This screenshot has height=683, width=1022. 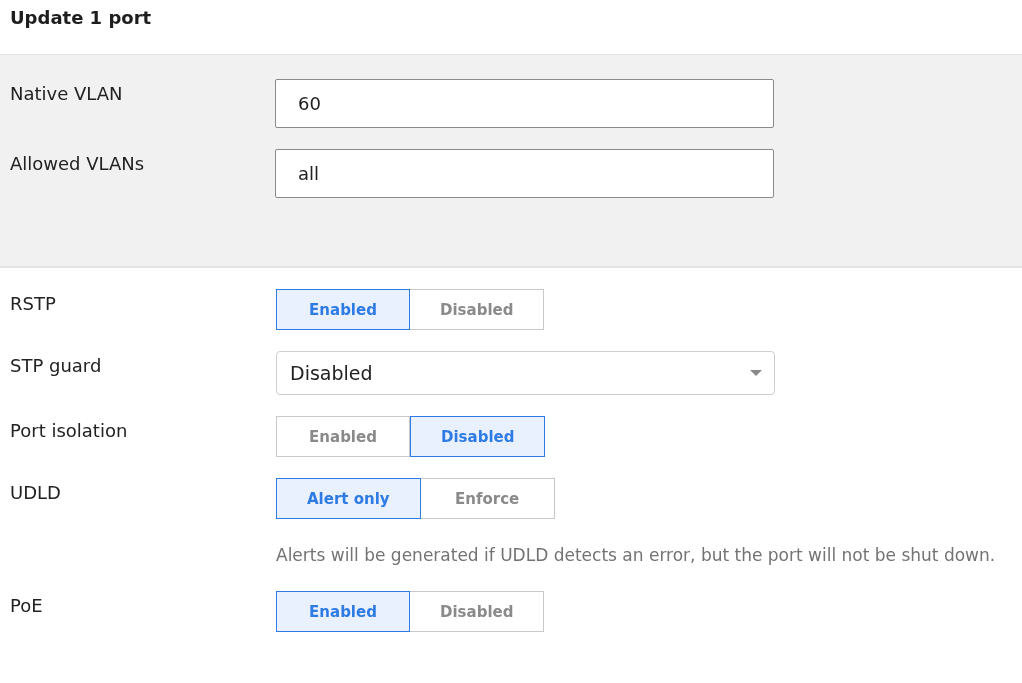 What do you see at coordinates (56, 365) in the screenshot?
I see `setting-label: STP guard` at bounding box center [56, 365].